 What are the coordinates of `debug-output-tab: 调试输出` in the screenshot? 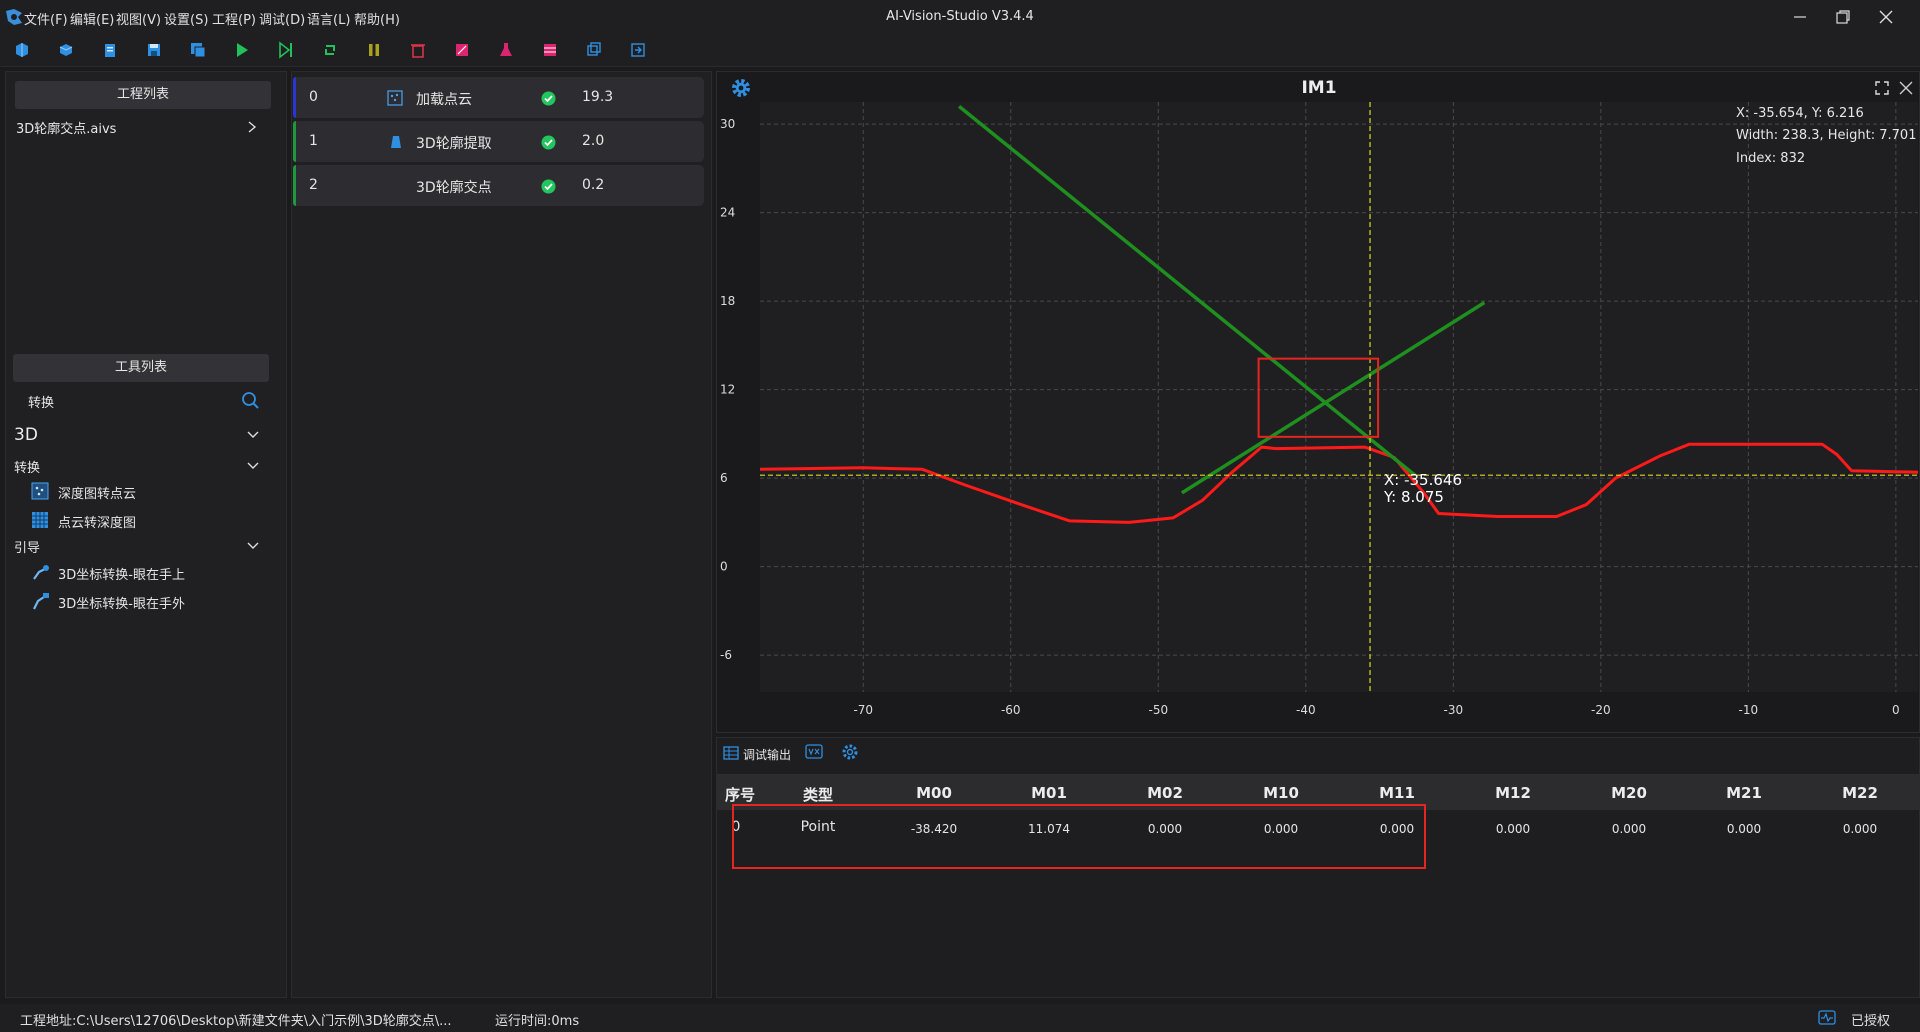 It's located at (767, 754).